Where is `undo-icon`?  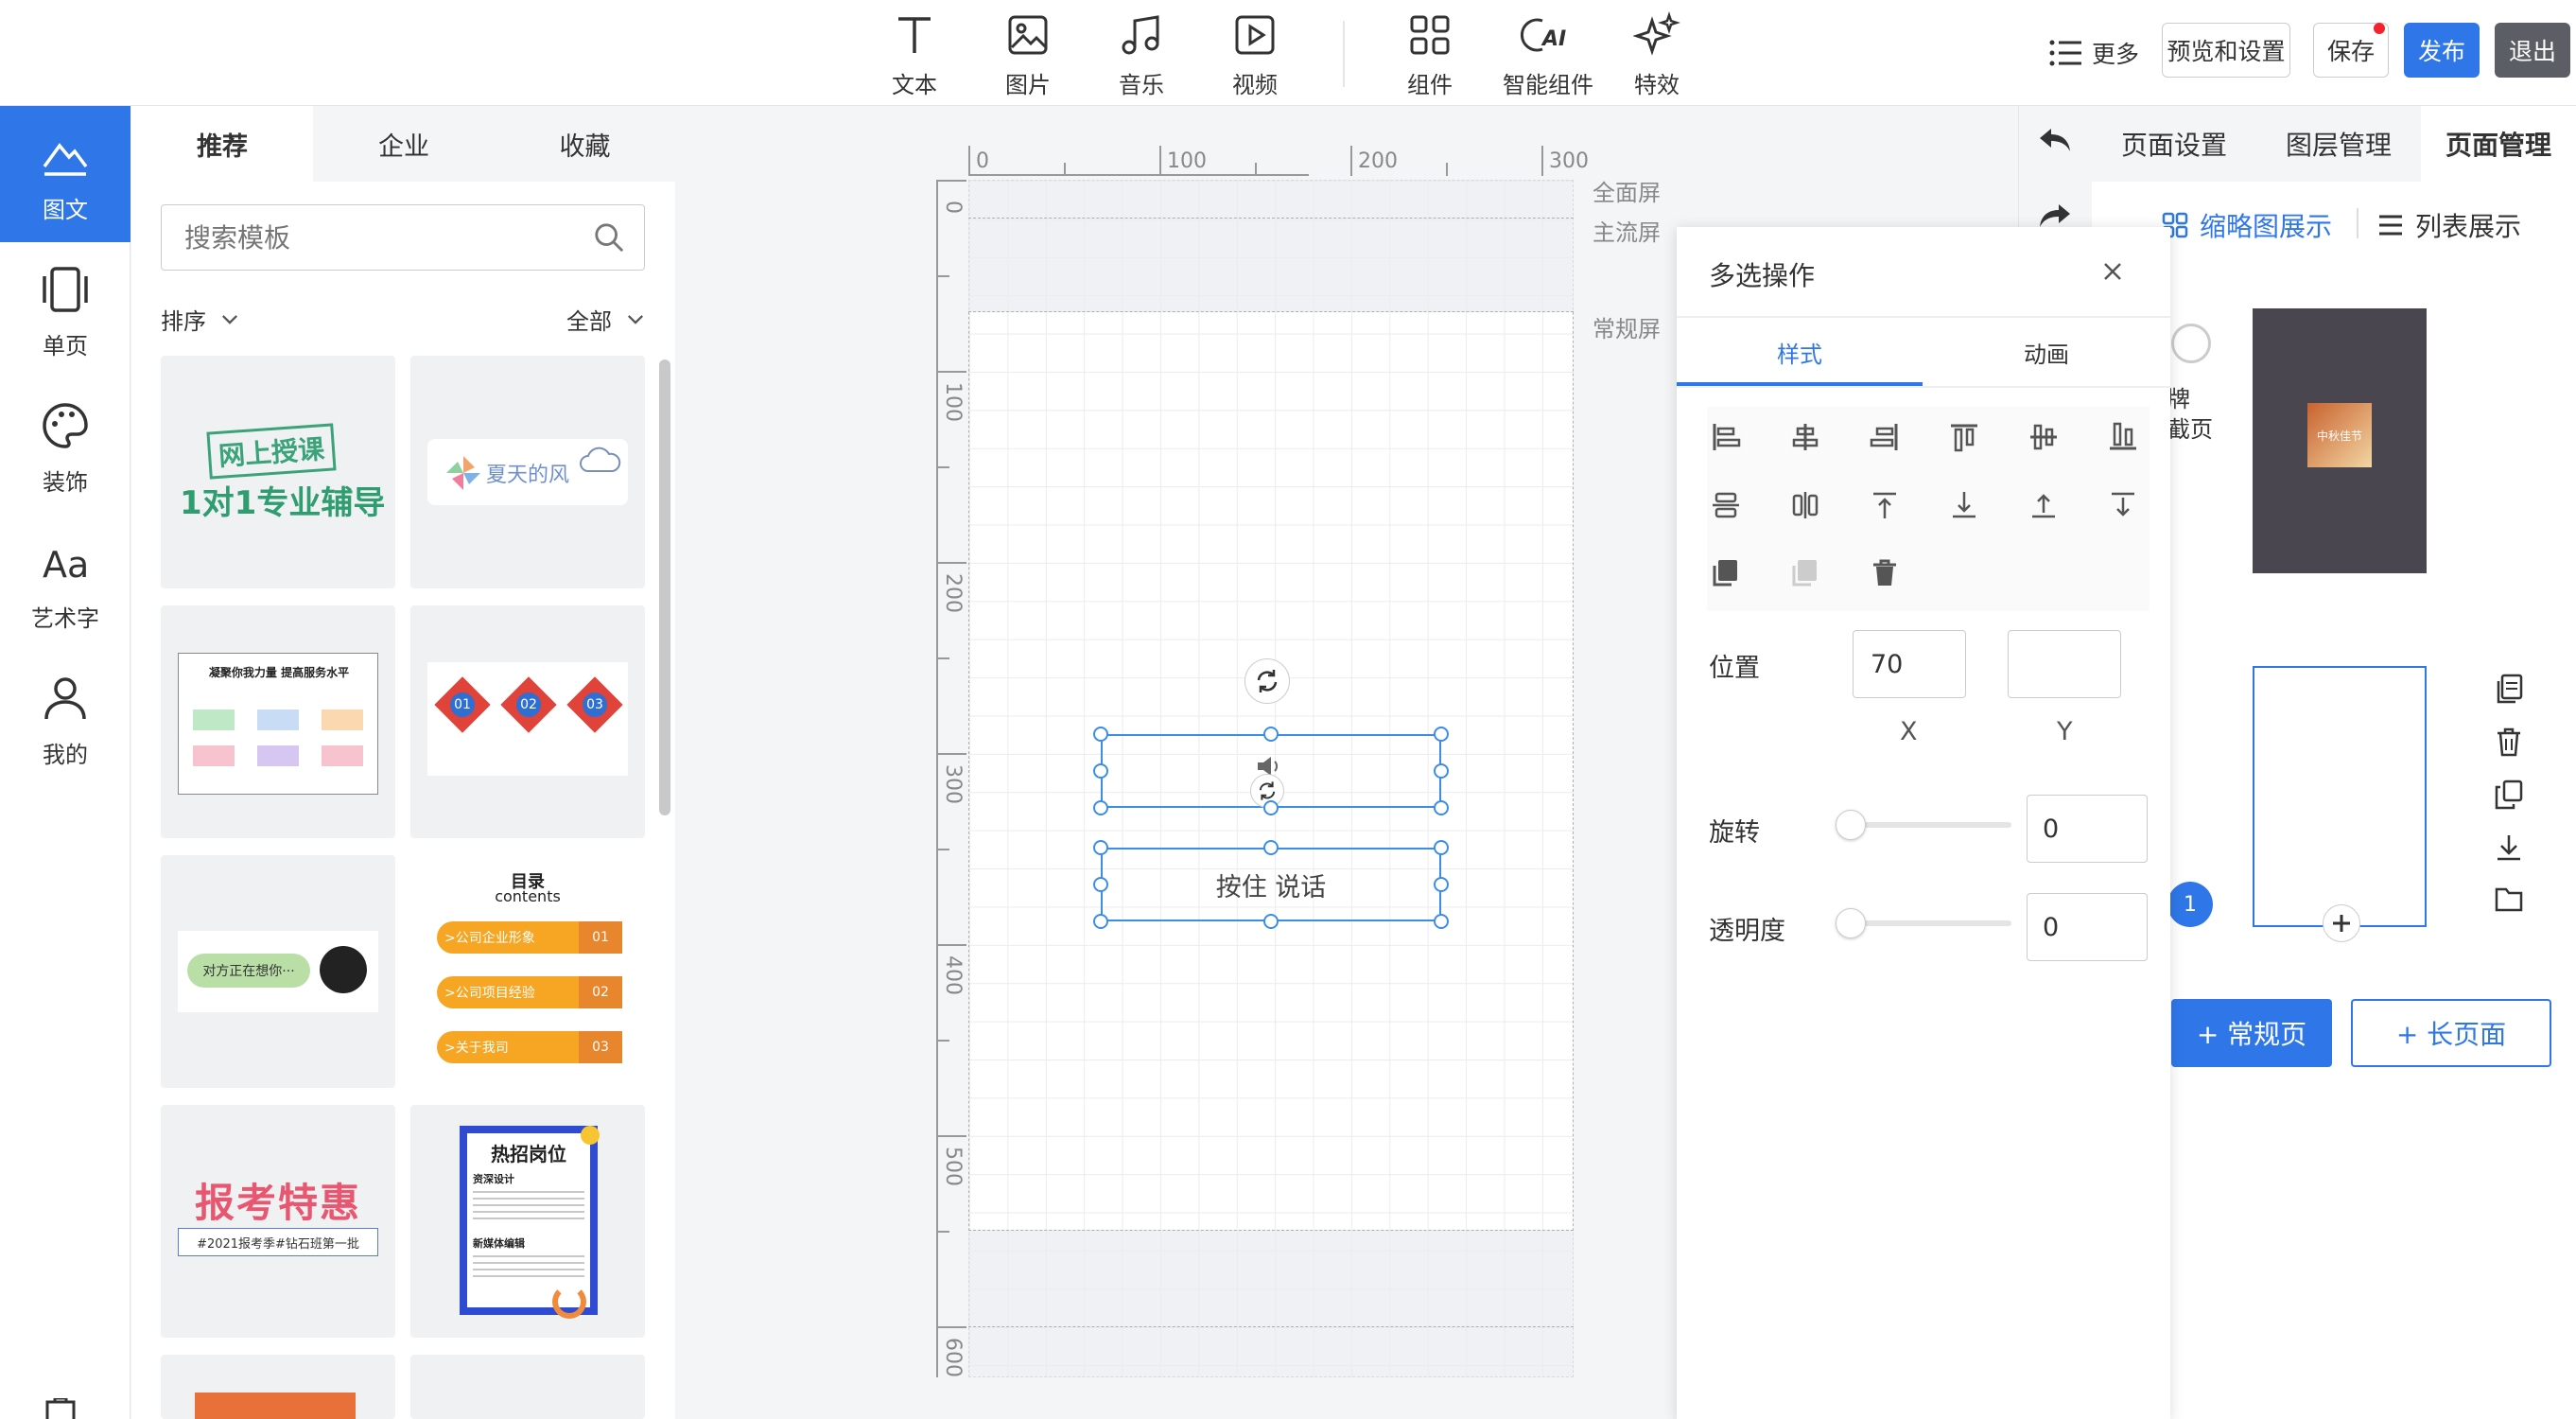 undo-icon is located at coordinates (2055, 140).